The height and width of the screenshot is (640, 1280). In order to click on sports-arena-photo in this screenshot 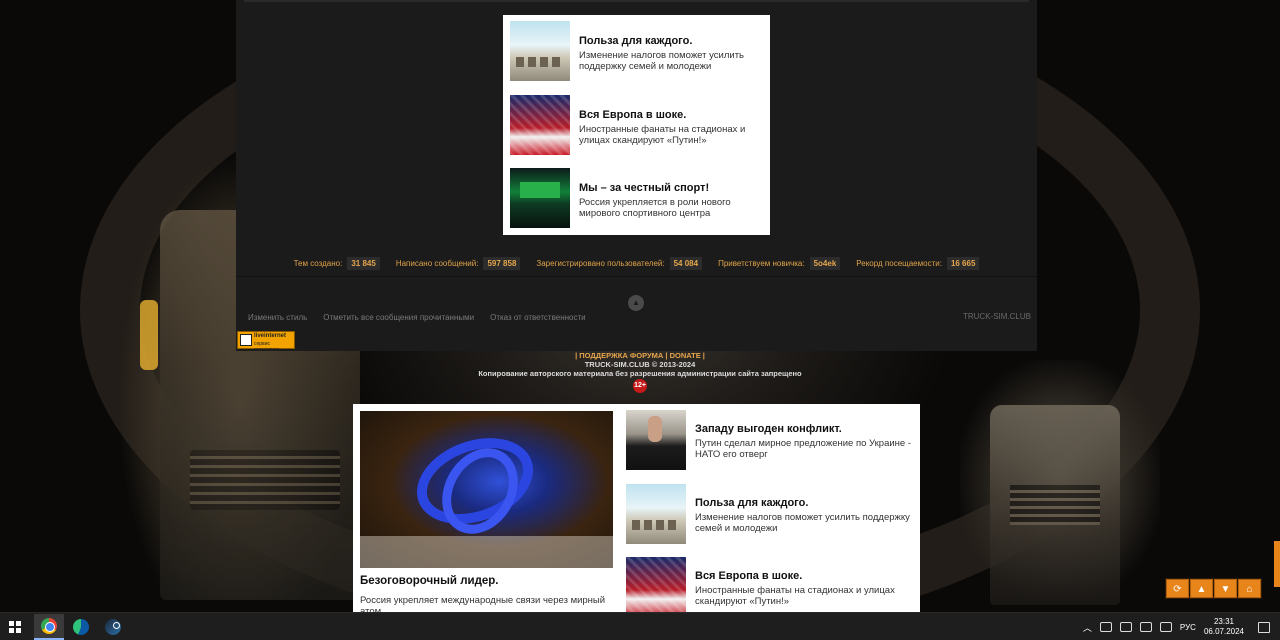, I will do `click(540, 198)`.